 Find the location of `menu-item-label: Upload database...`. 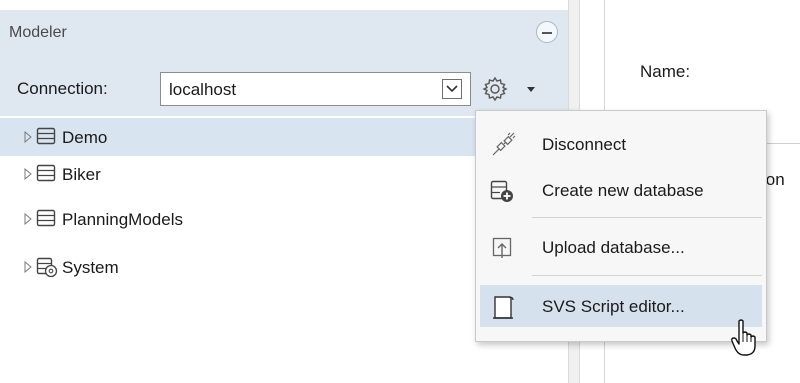

menu-item-label: Upload database... is located at coordinates (613, 247).